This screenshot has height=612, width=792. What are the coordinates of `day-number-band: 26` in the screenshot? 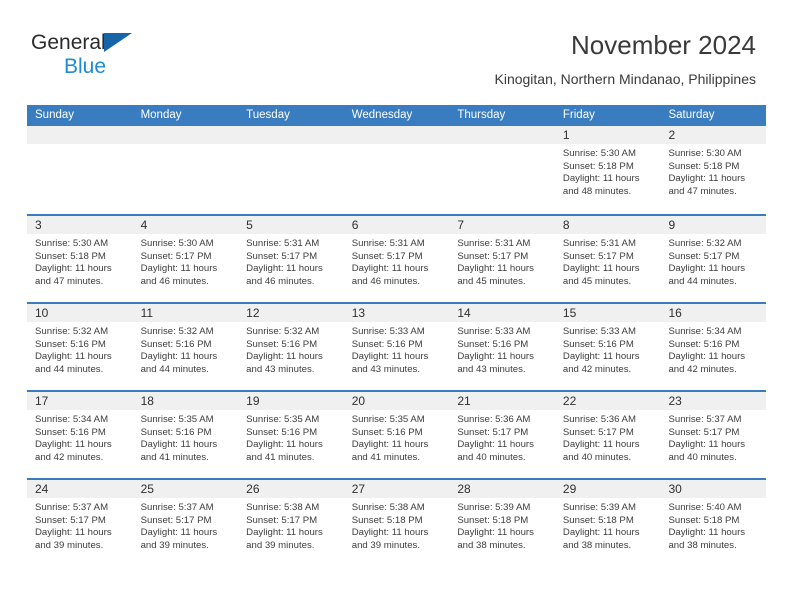 It's located at (291, 489).